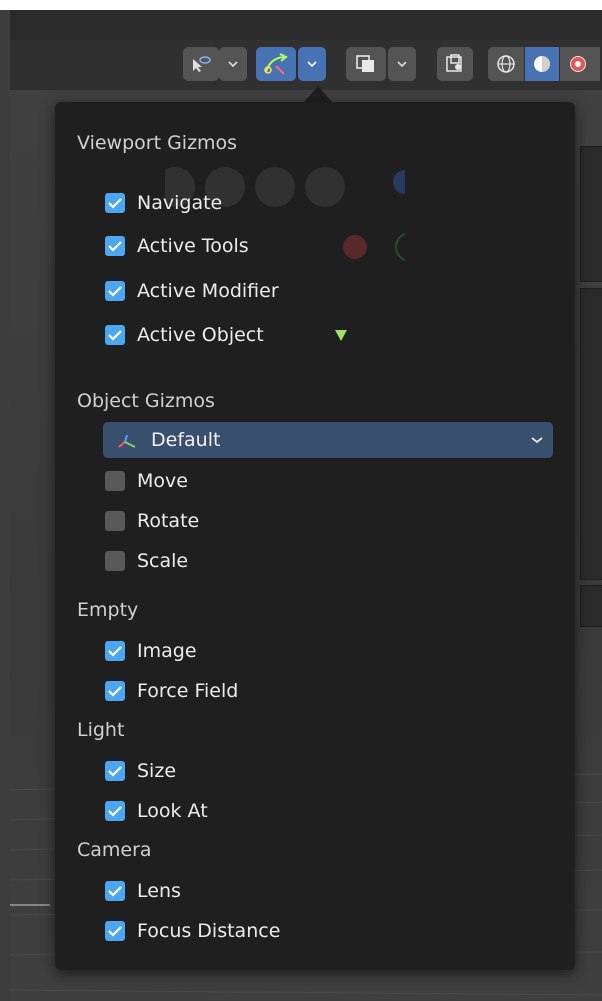  What do you see at coordinates (157, 771) in the screenshot?
I see `checkbox-label: Size` at bounding box center [157, 771].